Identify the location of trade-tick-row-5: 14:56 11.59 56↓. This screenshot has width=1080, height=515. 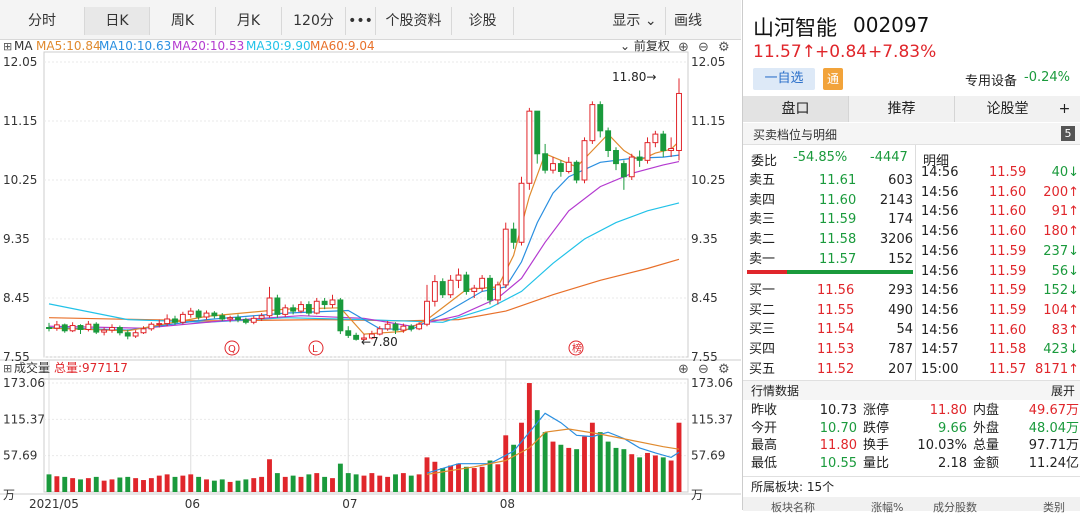
(911, 272).